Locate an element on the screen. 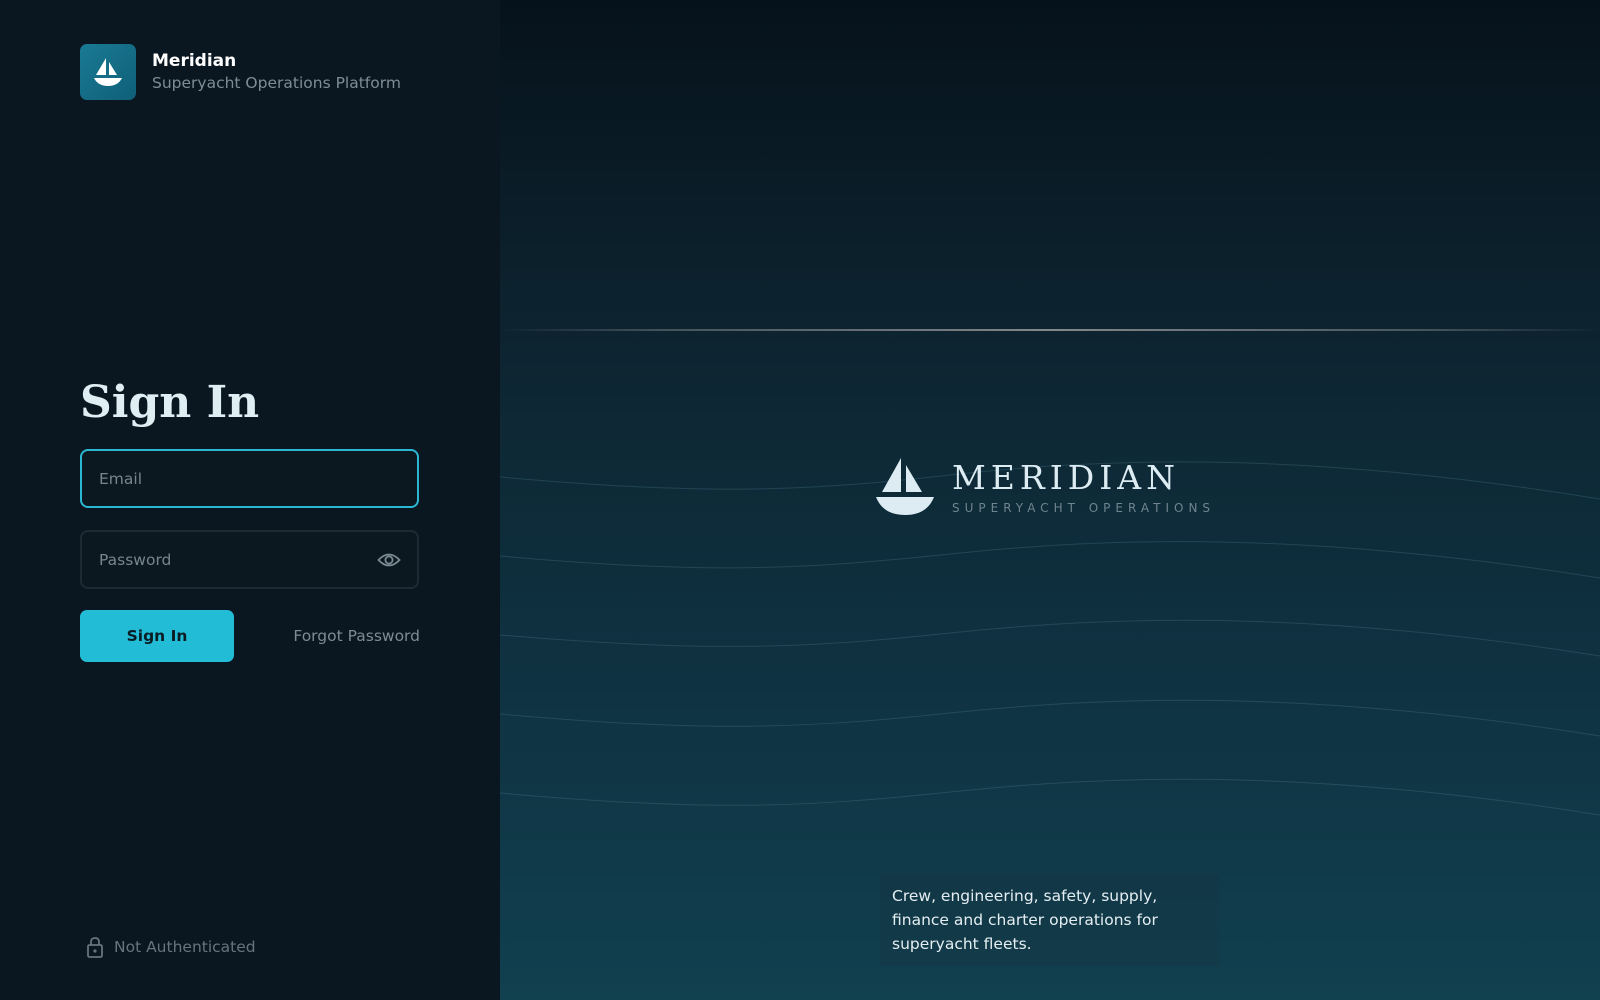 This screenshot has height=1000, width=1600. brand-header: Meridian Superyacht Operations Platform is located at coordinates (240, 72).